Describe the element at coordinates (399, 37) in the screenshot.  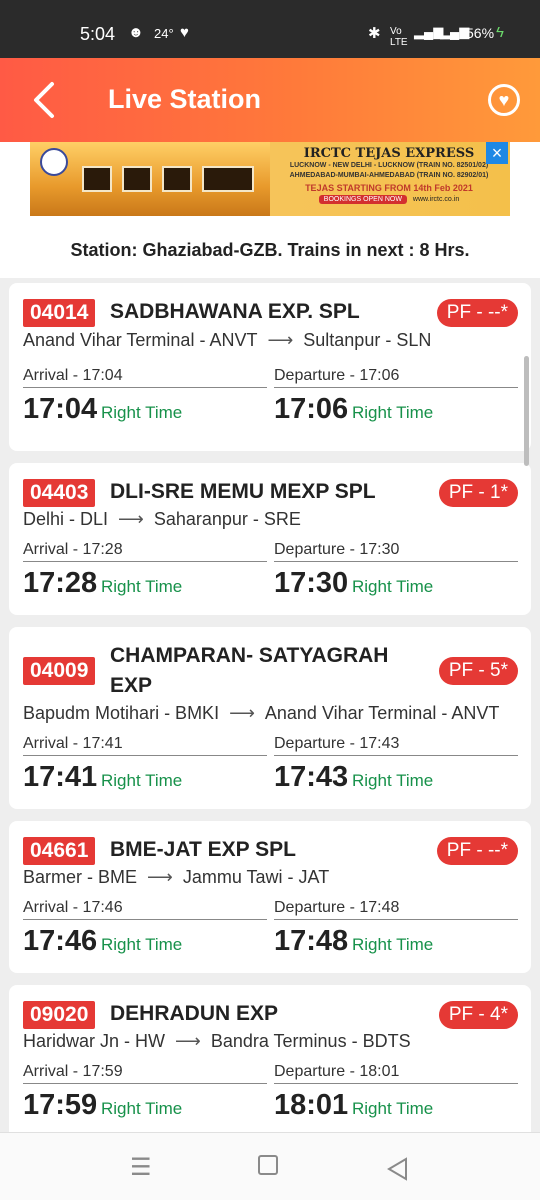
I see `volte-icon: Vo LTE` at that location.